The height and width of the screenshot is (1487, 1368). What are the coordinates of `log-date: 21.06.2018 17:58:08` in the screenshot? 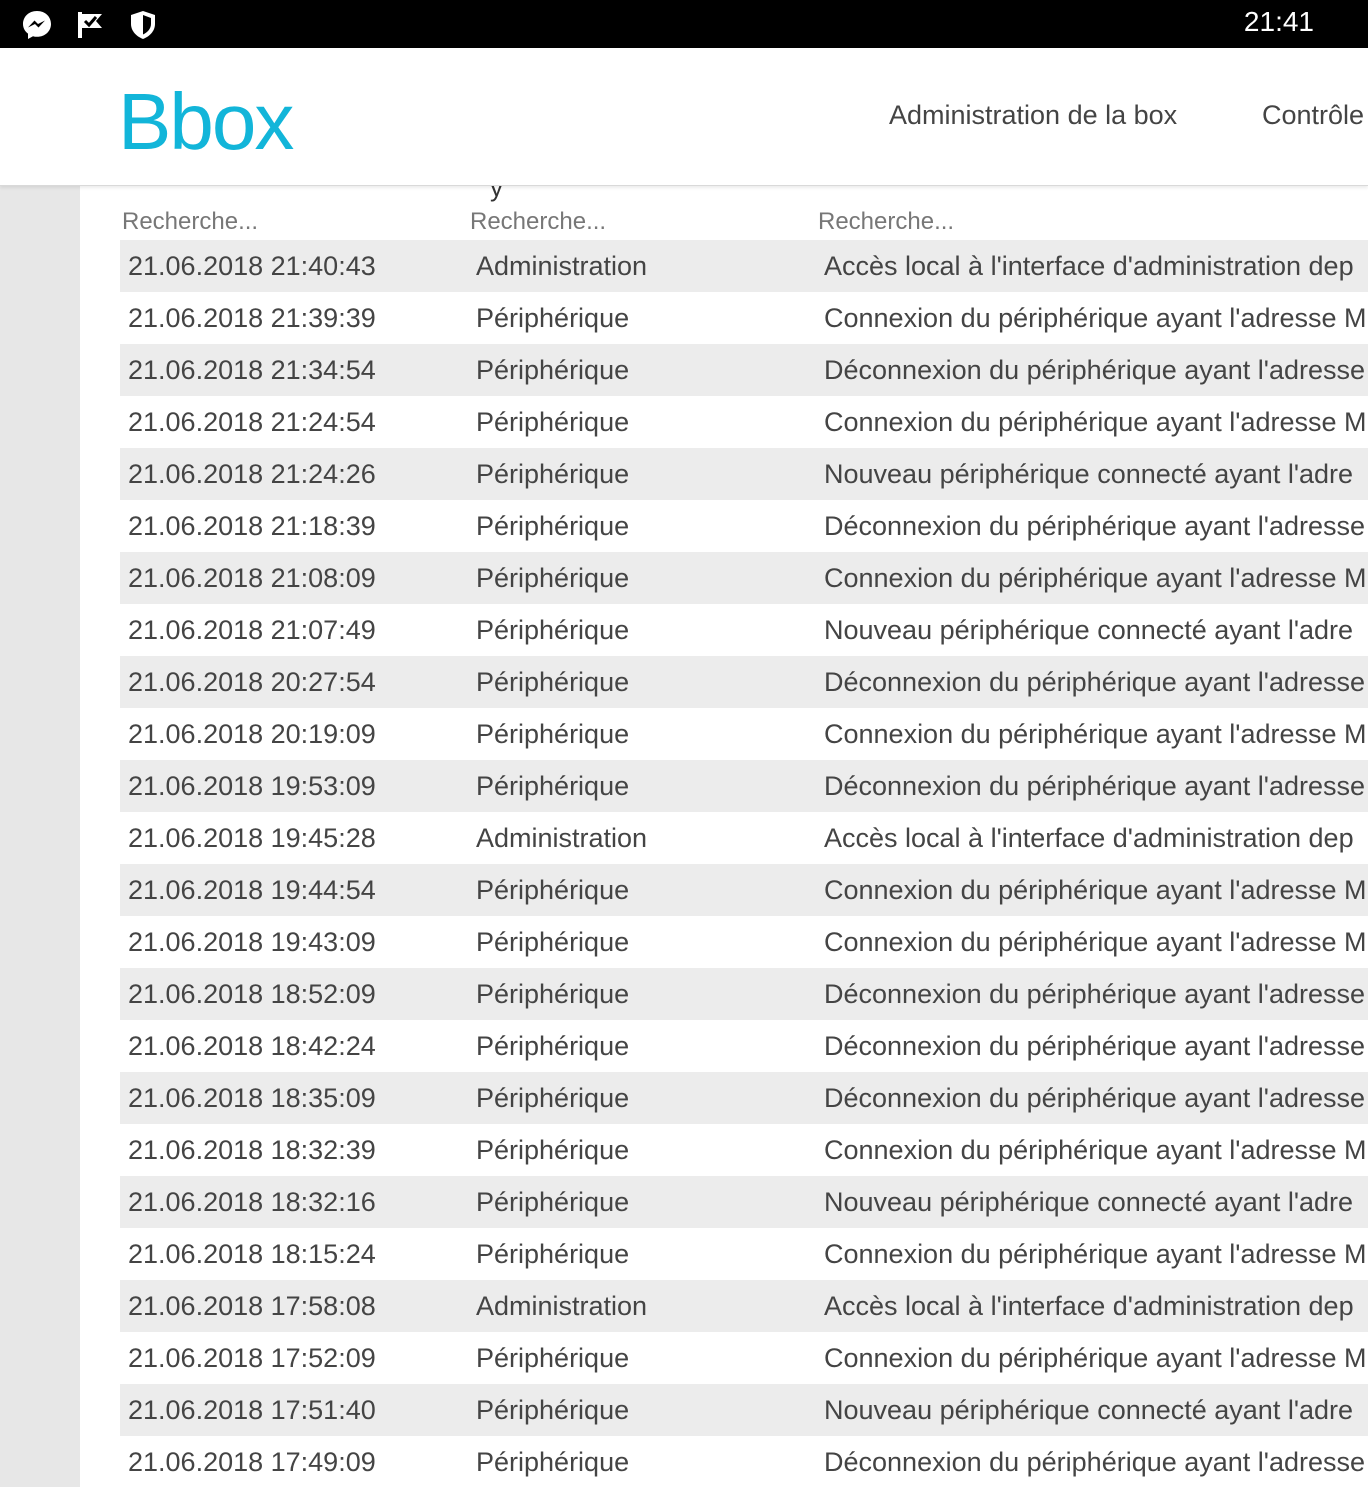 It's located at (252, 1306).